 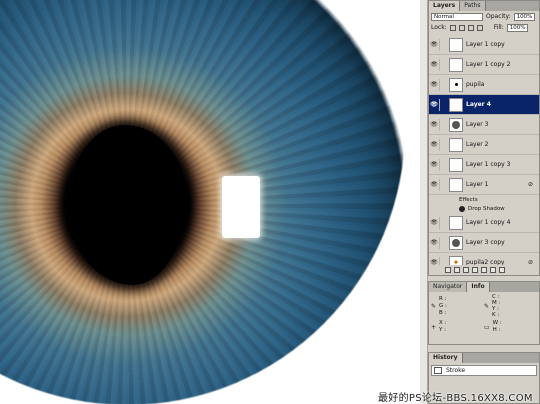 I want to click on new-group-icon, so click(x=484, y=269).